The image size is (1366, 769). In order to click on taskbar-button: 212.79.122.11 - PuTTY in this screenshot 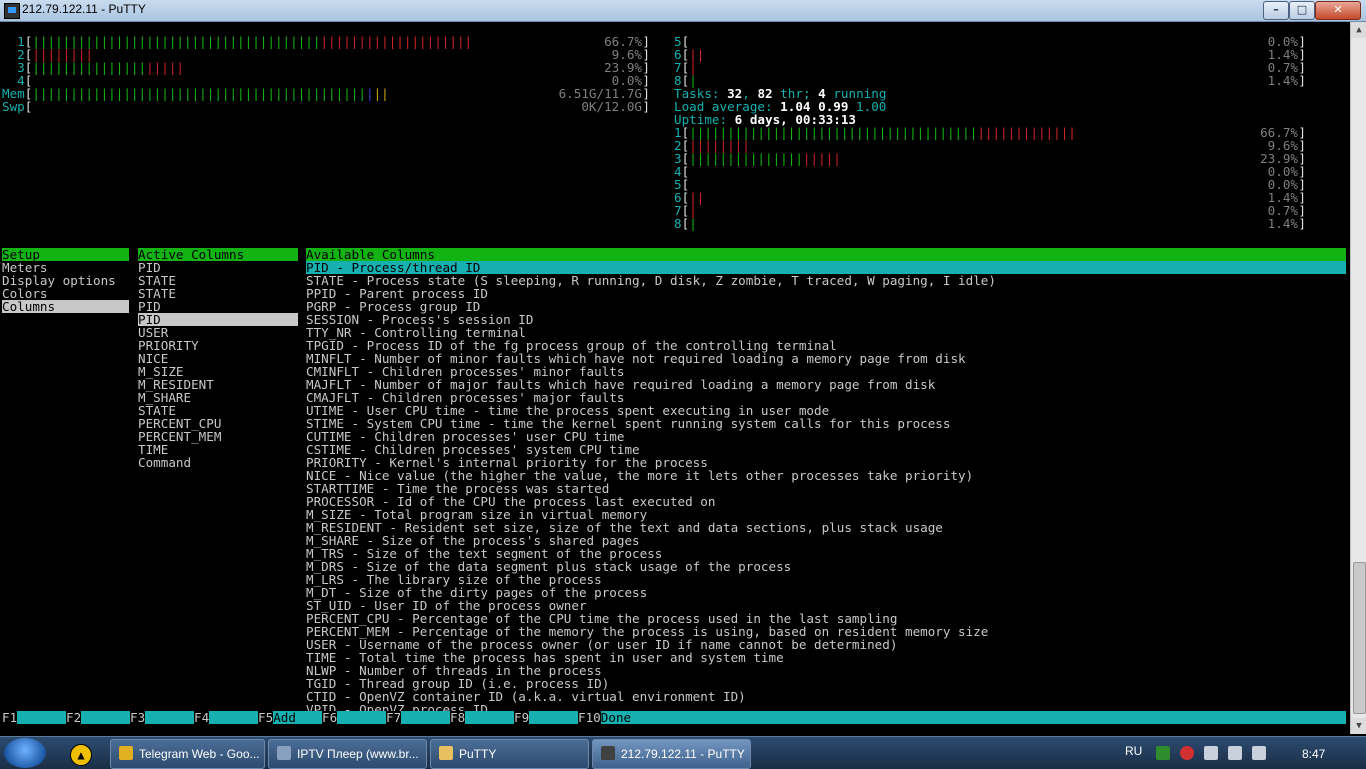, I will do `click(671, 754)`.